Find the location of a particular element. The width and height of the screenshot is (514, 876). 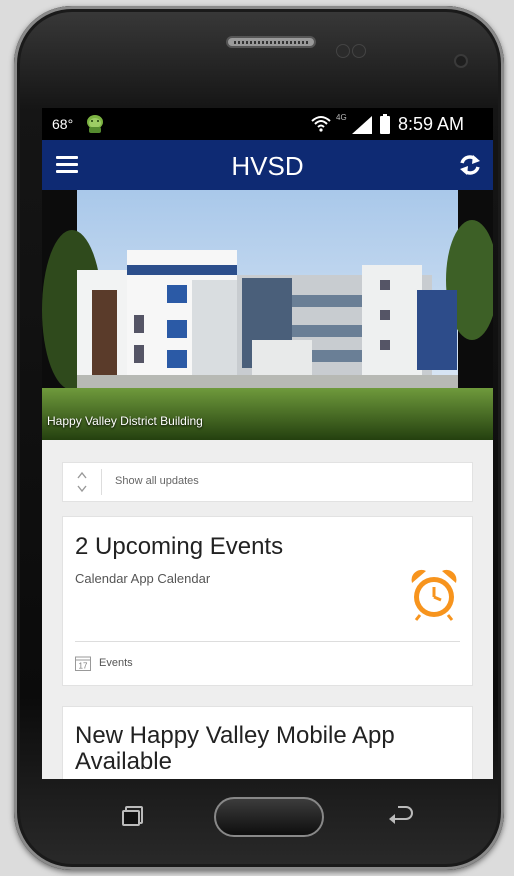

news-card: New Happy Valley Mobile App Available is located at coordinates (267, 742).